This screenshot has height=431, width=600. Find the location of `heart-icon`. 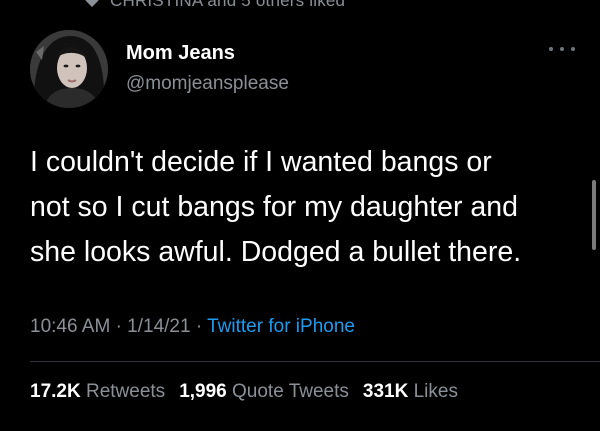

heart-icon is located at coordinates (92, 4).